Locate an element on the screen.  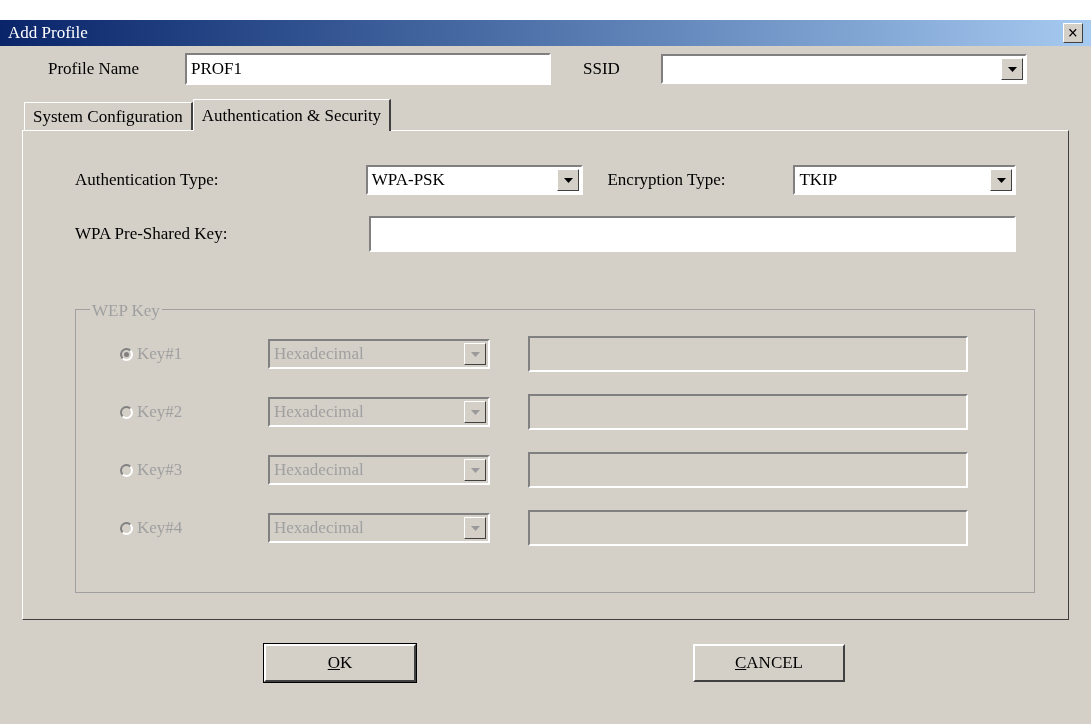
dialog-button: OK is located at coordinates (340, 663).